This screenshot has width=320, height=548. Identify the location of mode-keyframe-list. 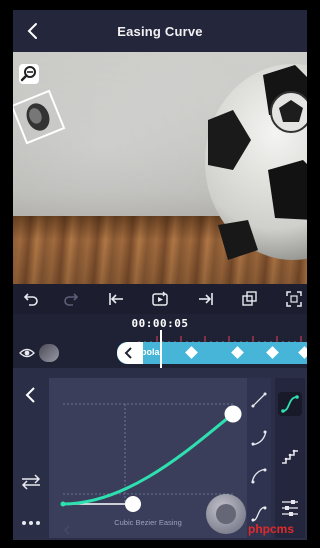
(290, 508).